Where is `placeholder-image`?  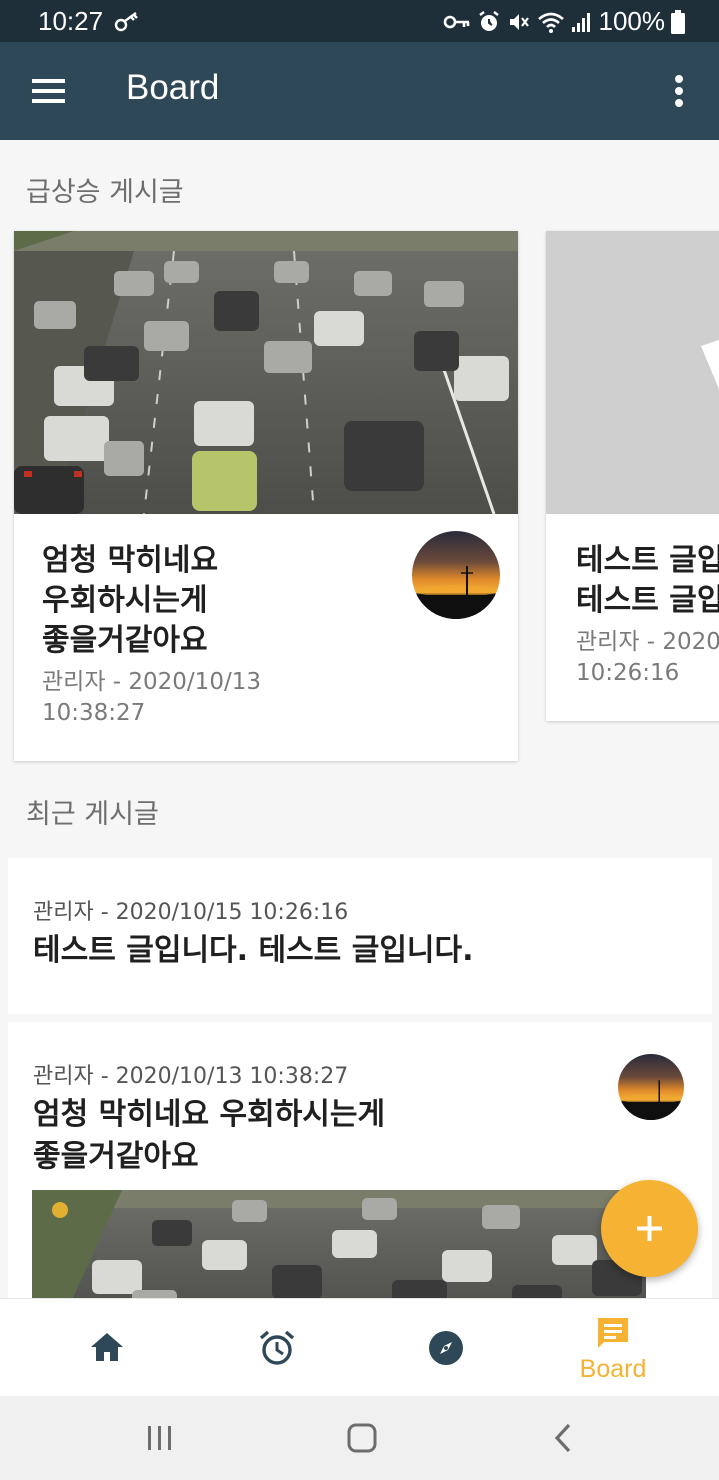 placeholder-image is located at coordinates (632, 372).